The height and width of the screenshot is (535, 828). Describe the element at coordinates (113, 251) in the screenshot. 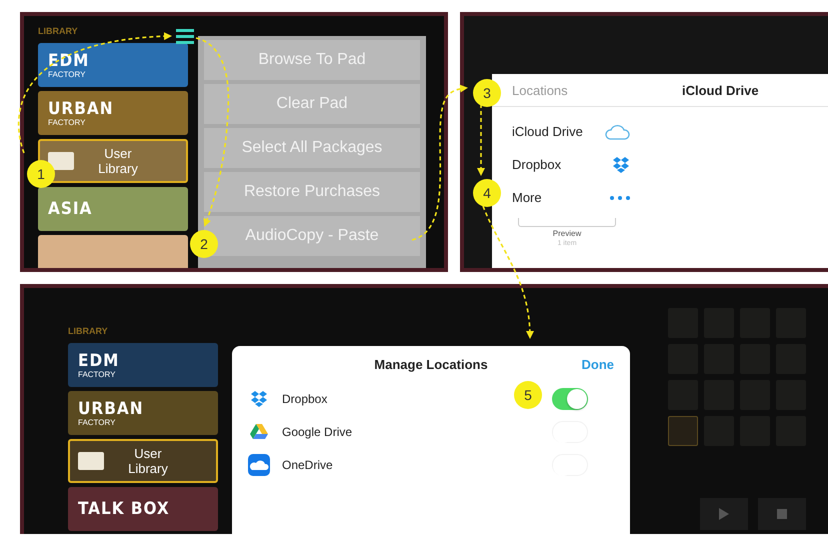

I see `sound-pack-tile` at that location.